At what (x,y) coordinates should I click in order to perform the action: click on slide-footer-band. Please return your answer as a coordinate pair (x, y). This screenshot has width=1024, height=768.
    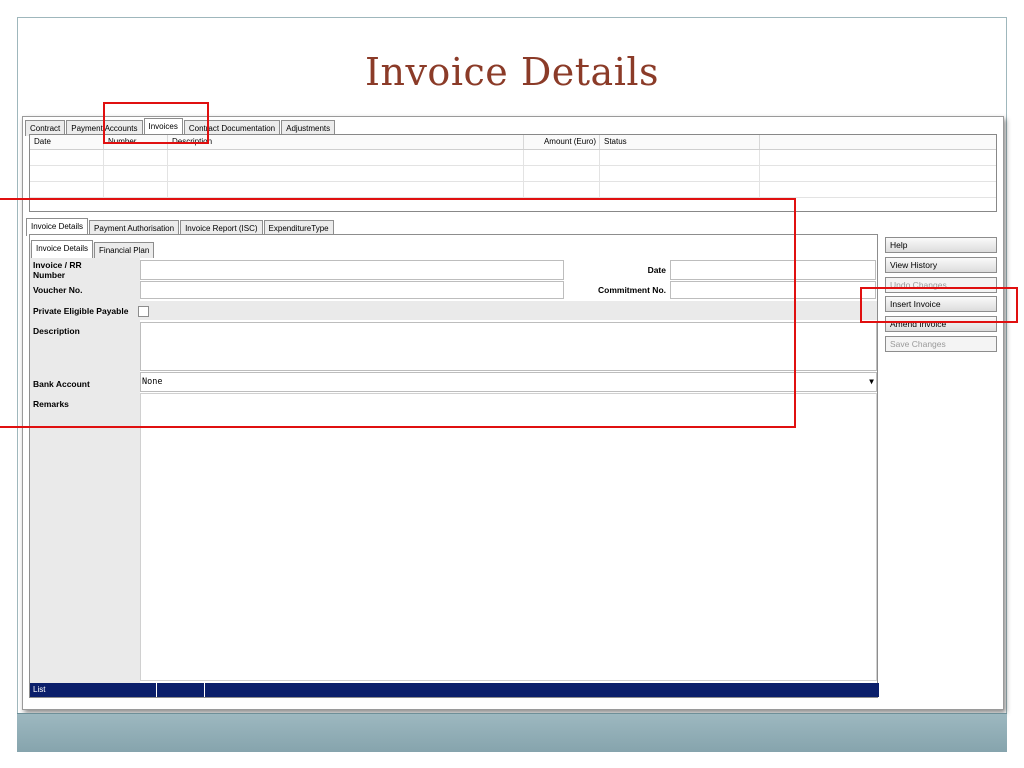
    Looking at the image, I should click on (512, 732).